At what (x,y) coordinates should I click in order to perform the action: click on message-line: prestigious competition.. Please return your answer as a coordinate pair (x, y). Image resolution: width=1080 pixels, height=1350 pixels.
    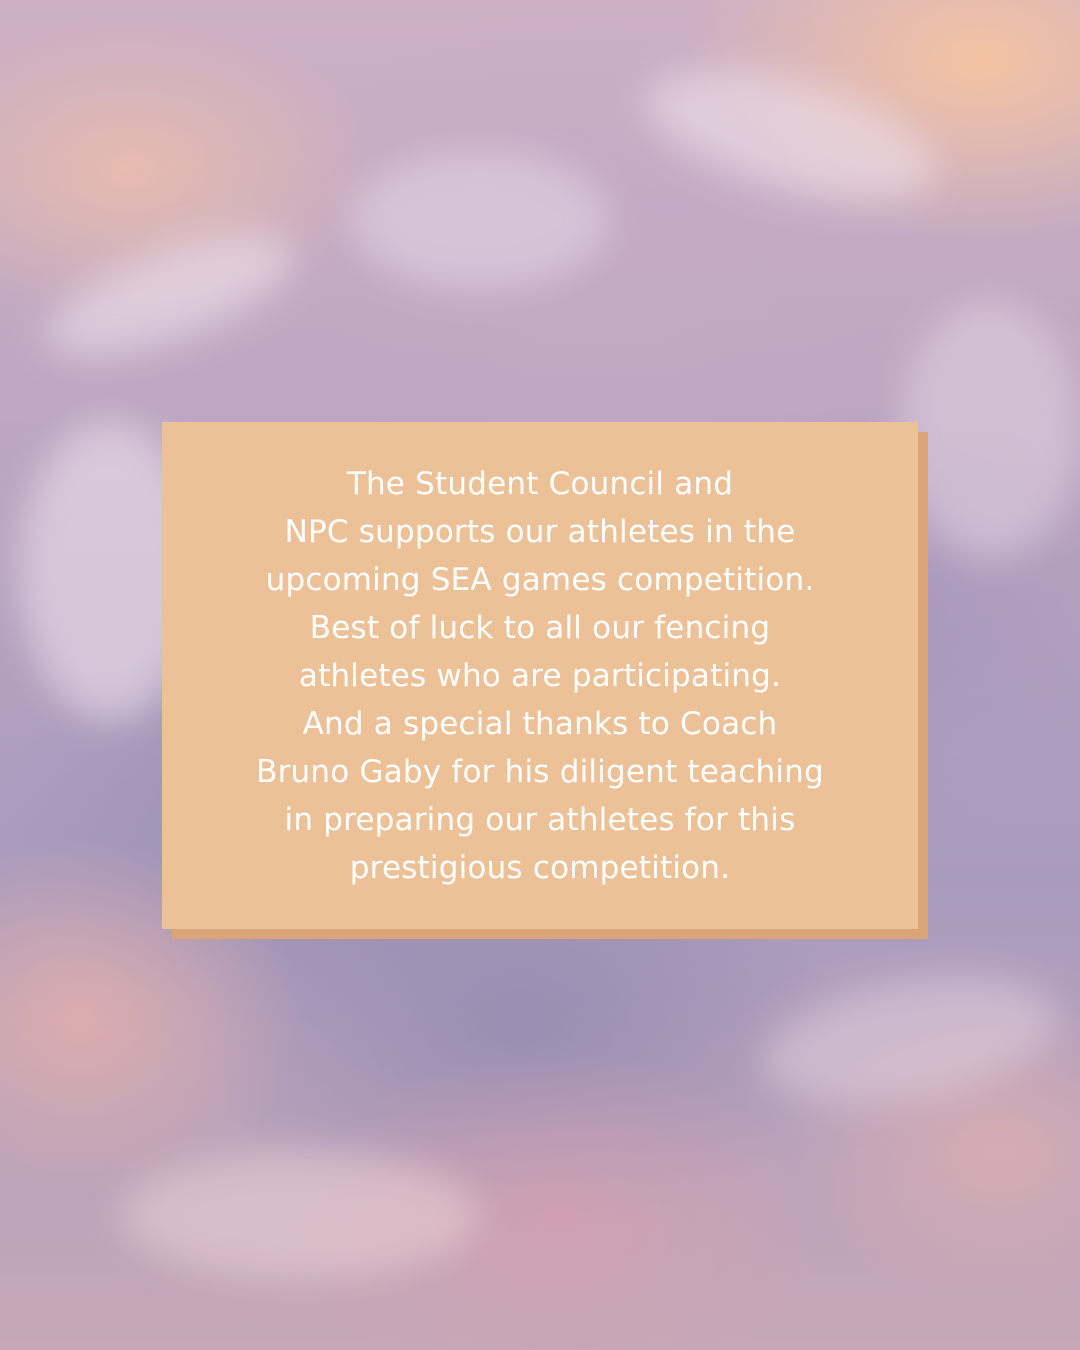
    Looking at the image, I should click on (540, 867).